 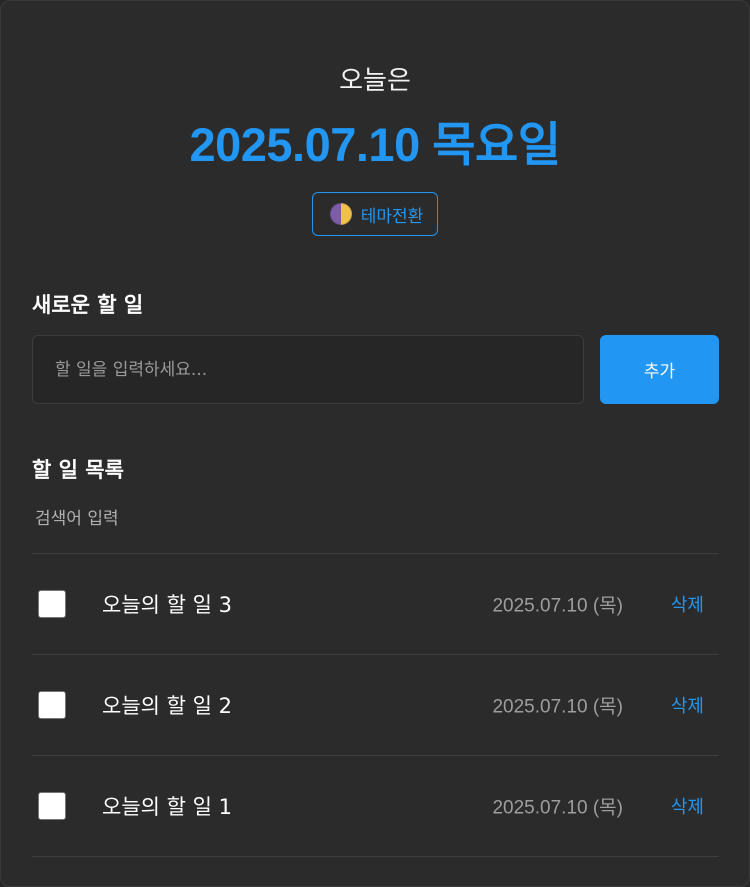 What do you see at coordinates (78, 470) in the screenshot?
I see `todo-list-title: 할 일 목록` at bounding box center [78, 470].